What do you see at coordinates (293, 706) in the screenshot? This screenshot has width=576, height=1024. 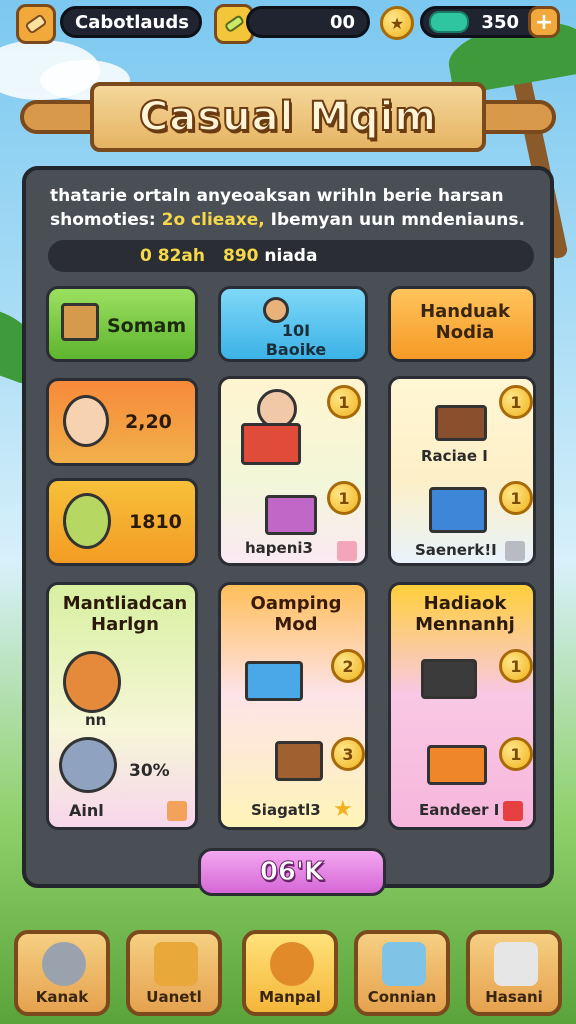 I see `camping-card: Oamping Mod 2 3 Siagatl3 ★` at bounding box center [293, 706].